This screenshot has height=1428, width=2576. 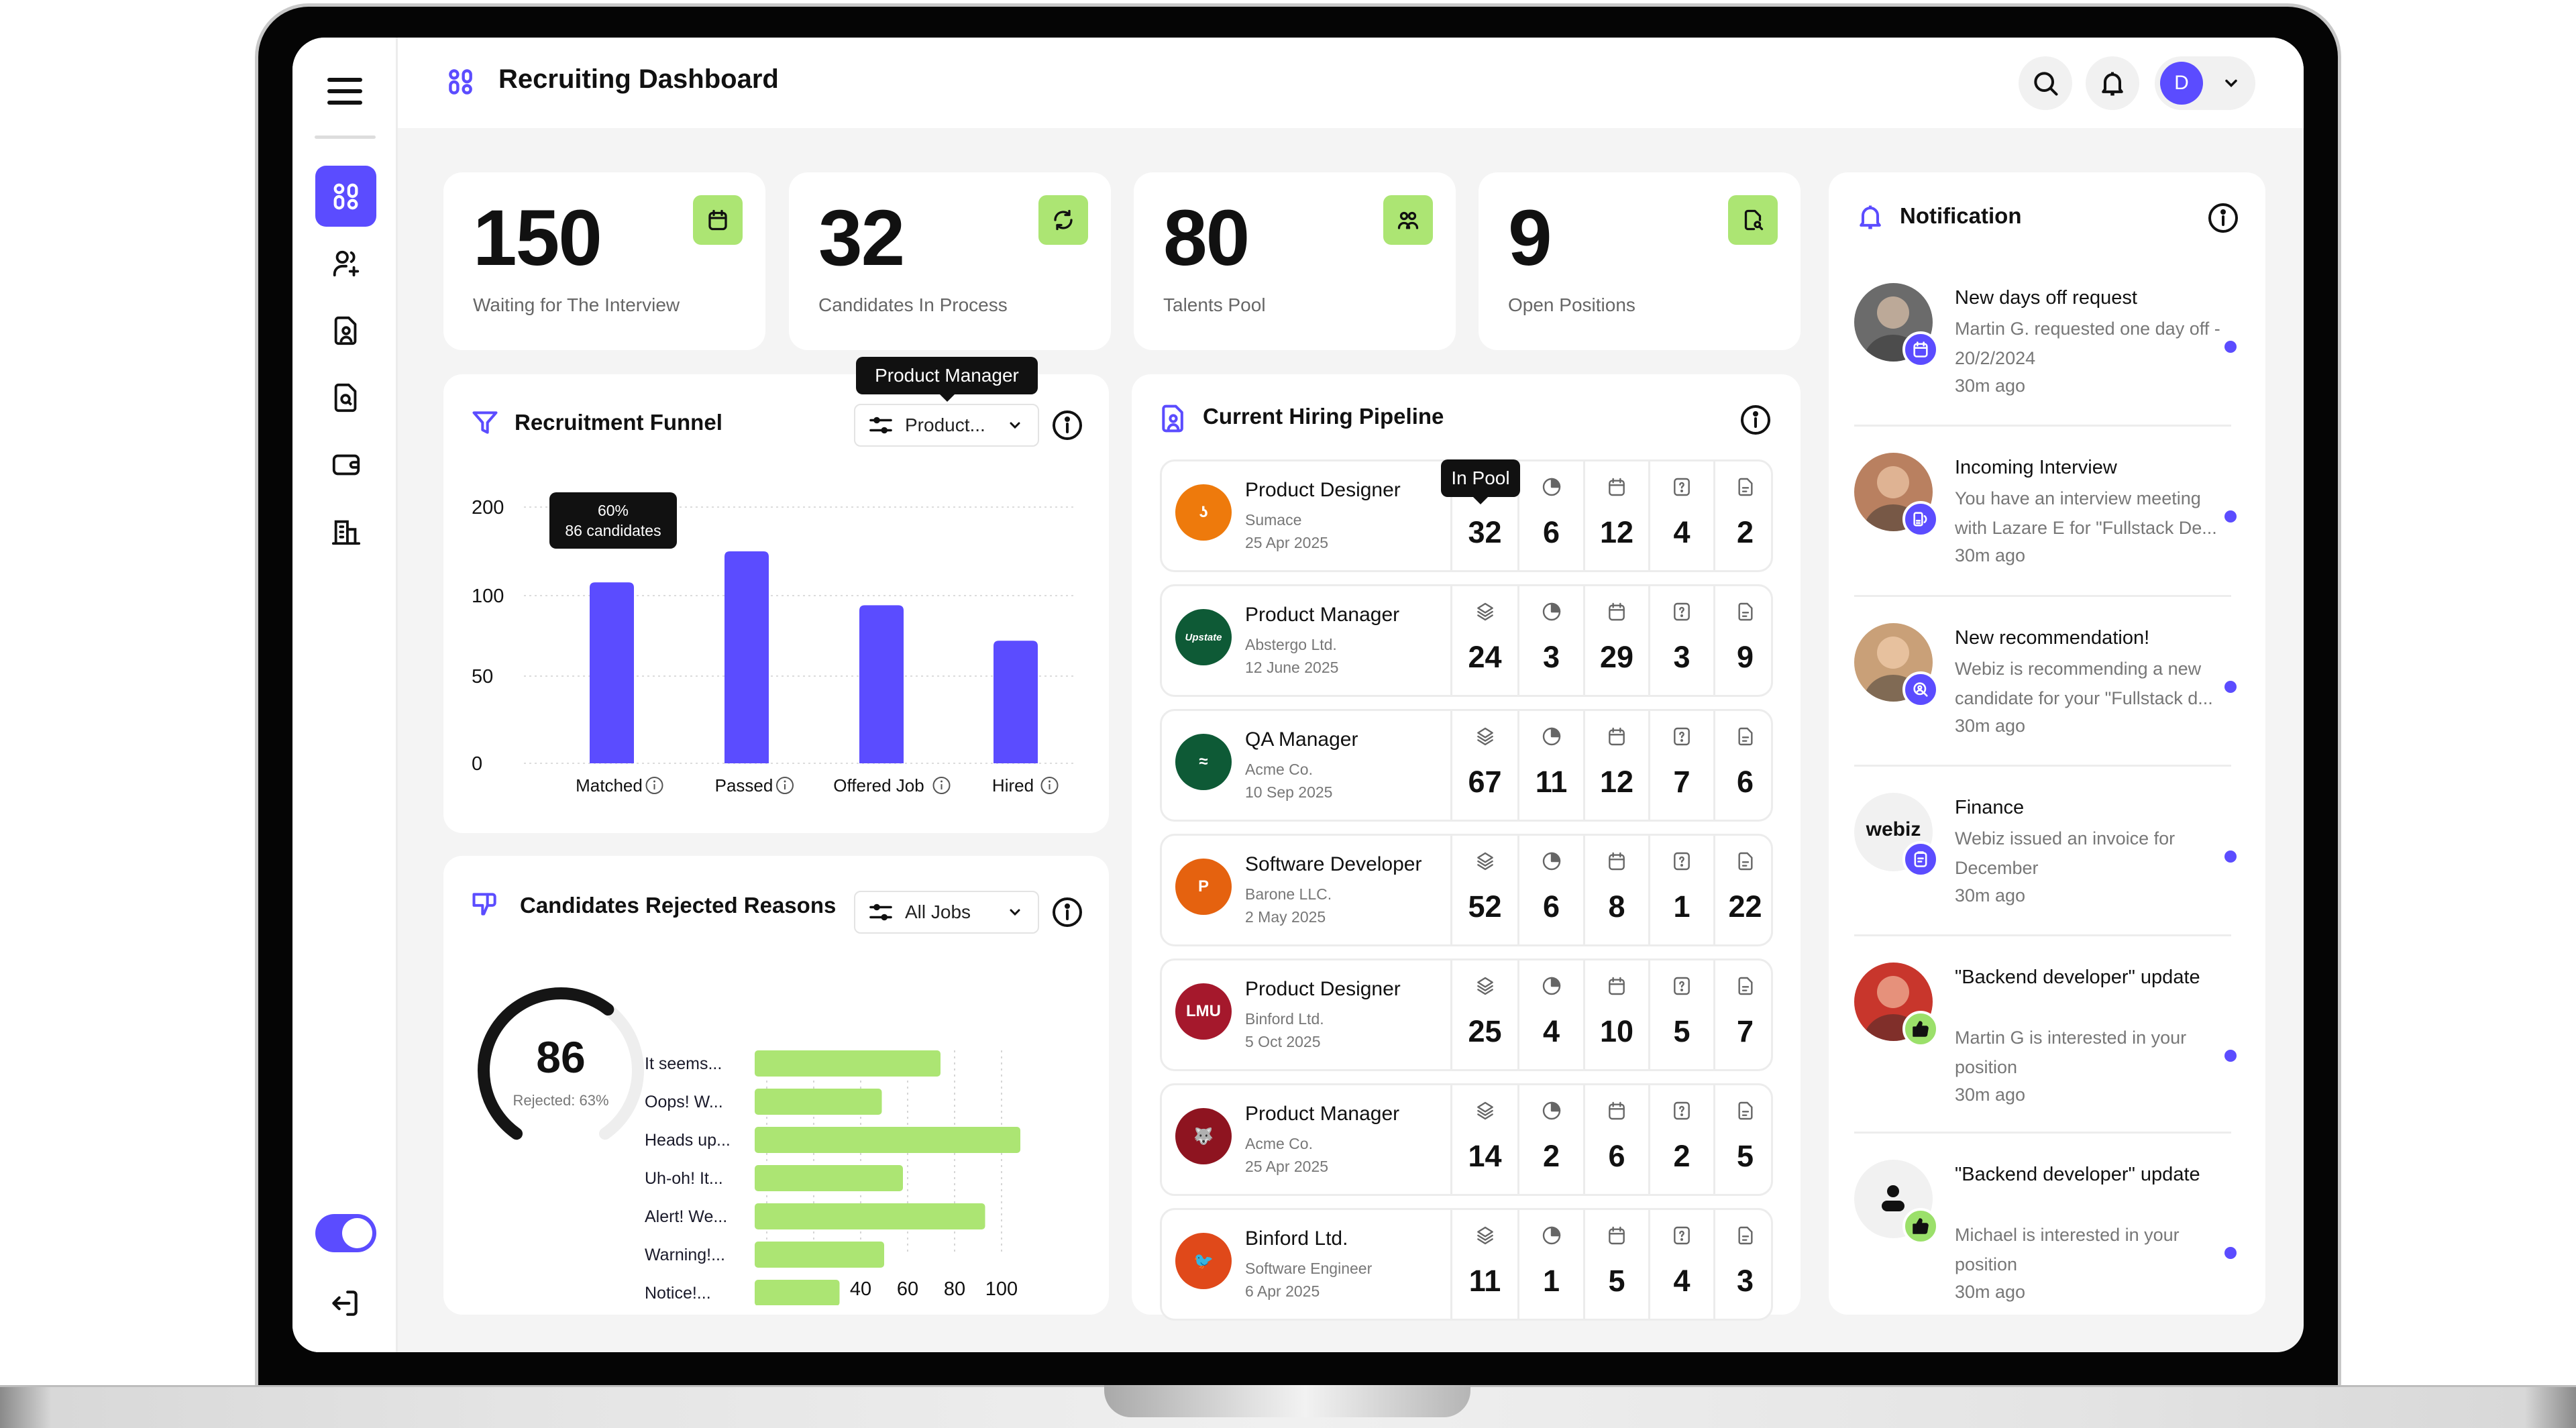 I want to click on pipeline-stage-2: 29, so click(x=1615, y=640).